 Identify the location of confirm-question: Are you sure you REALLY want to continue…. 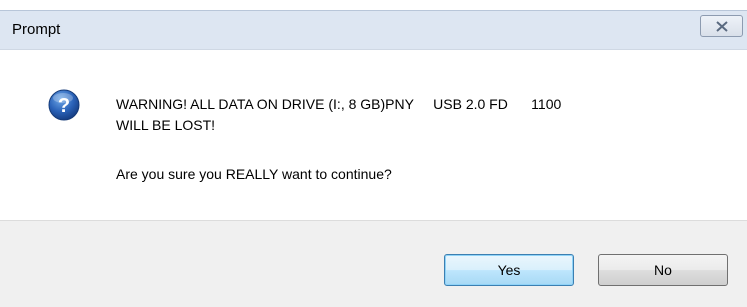
(254, 174).